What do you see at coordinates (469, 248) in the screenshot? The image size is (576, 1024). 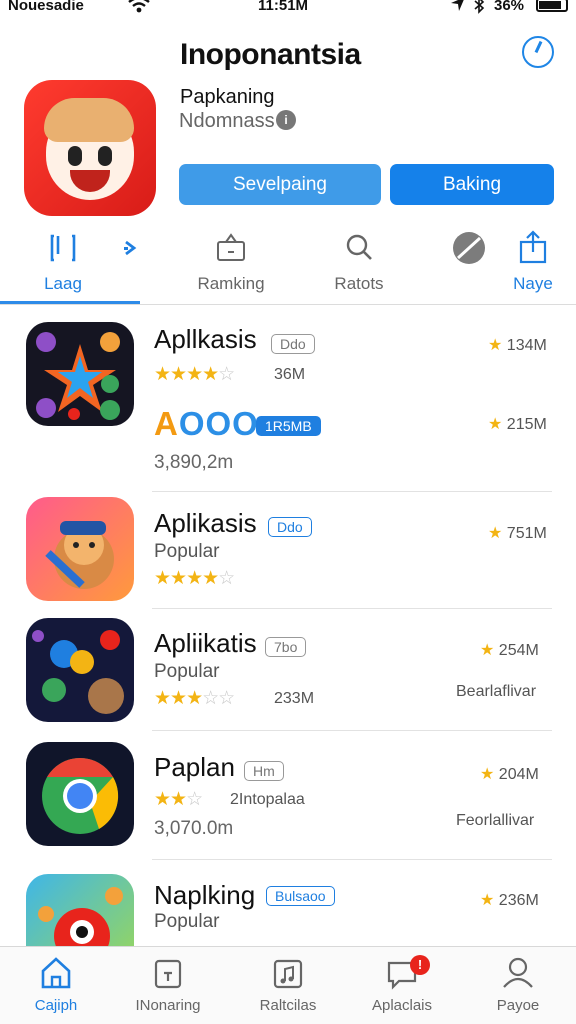 I see `blocked-icon` at bounding box center [469, 248].